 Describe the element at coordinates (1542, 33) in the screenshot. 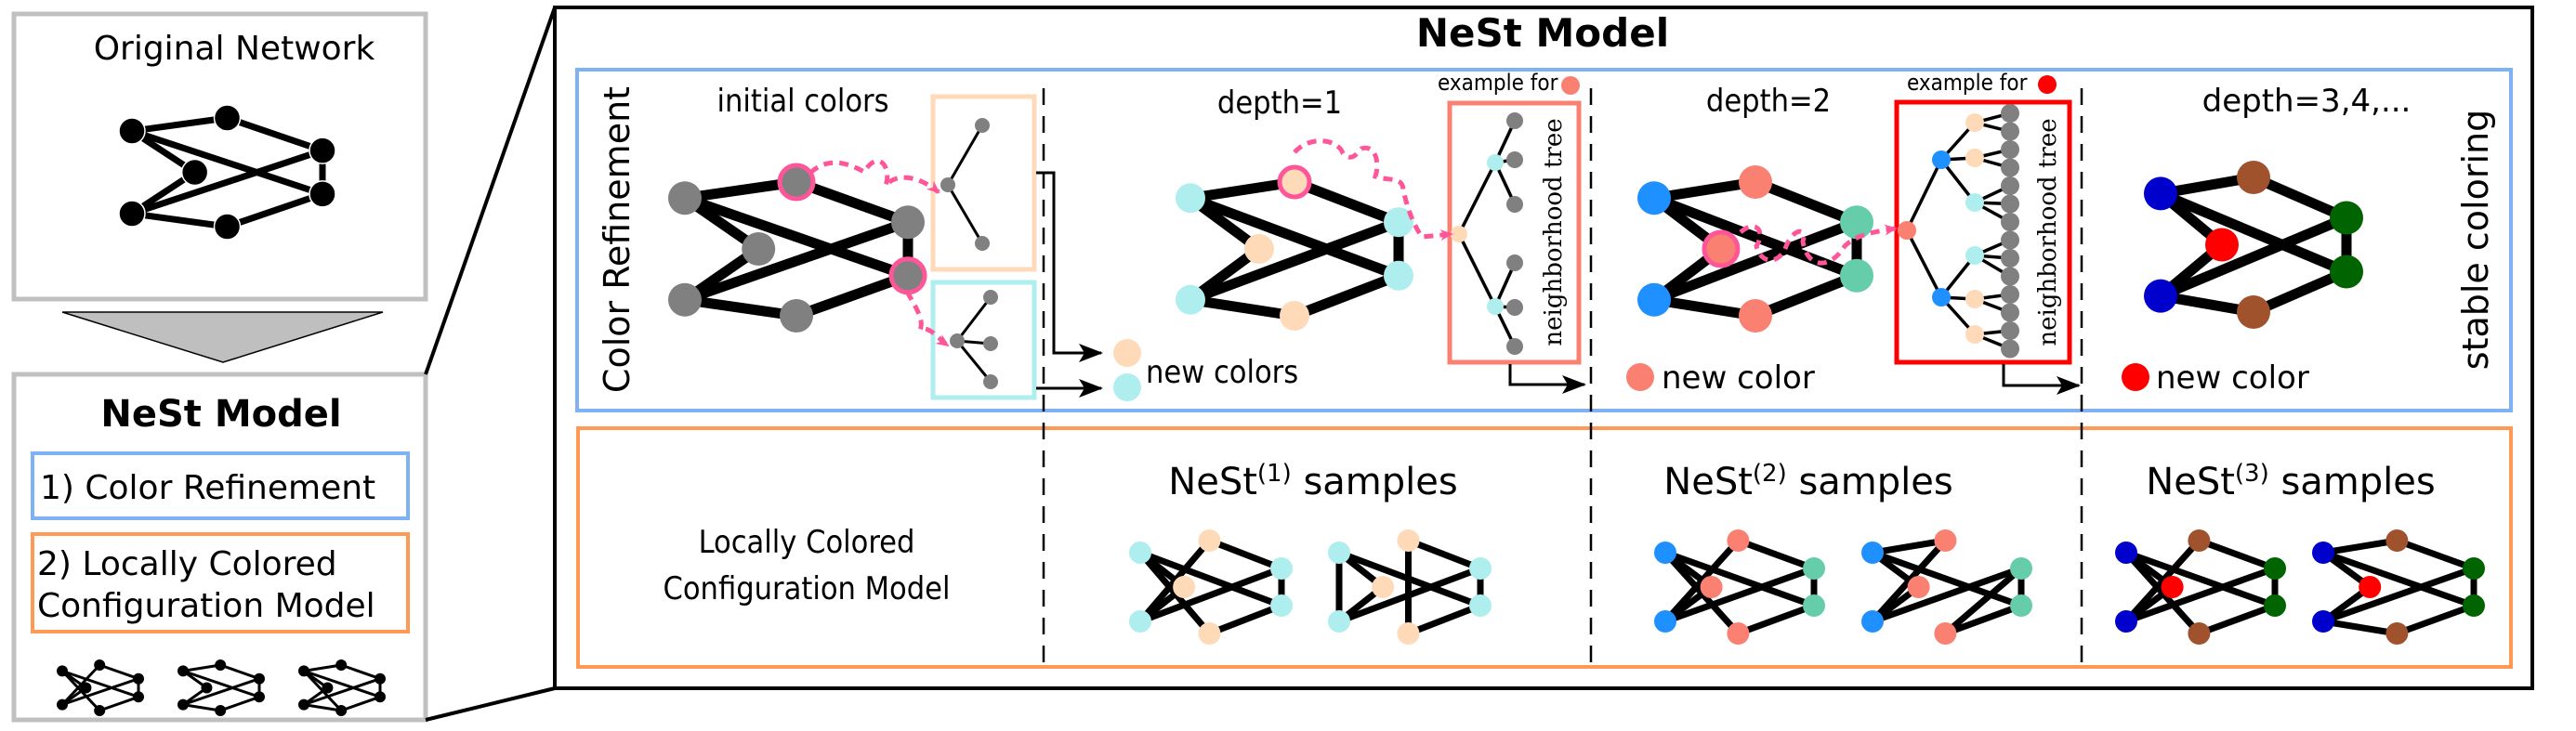

I see `main-title: NeSt Model` at that location.